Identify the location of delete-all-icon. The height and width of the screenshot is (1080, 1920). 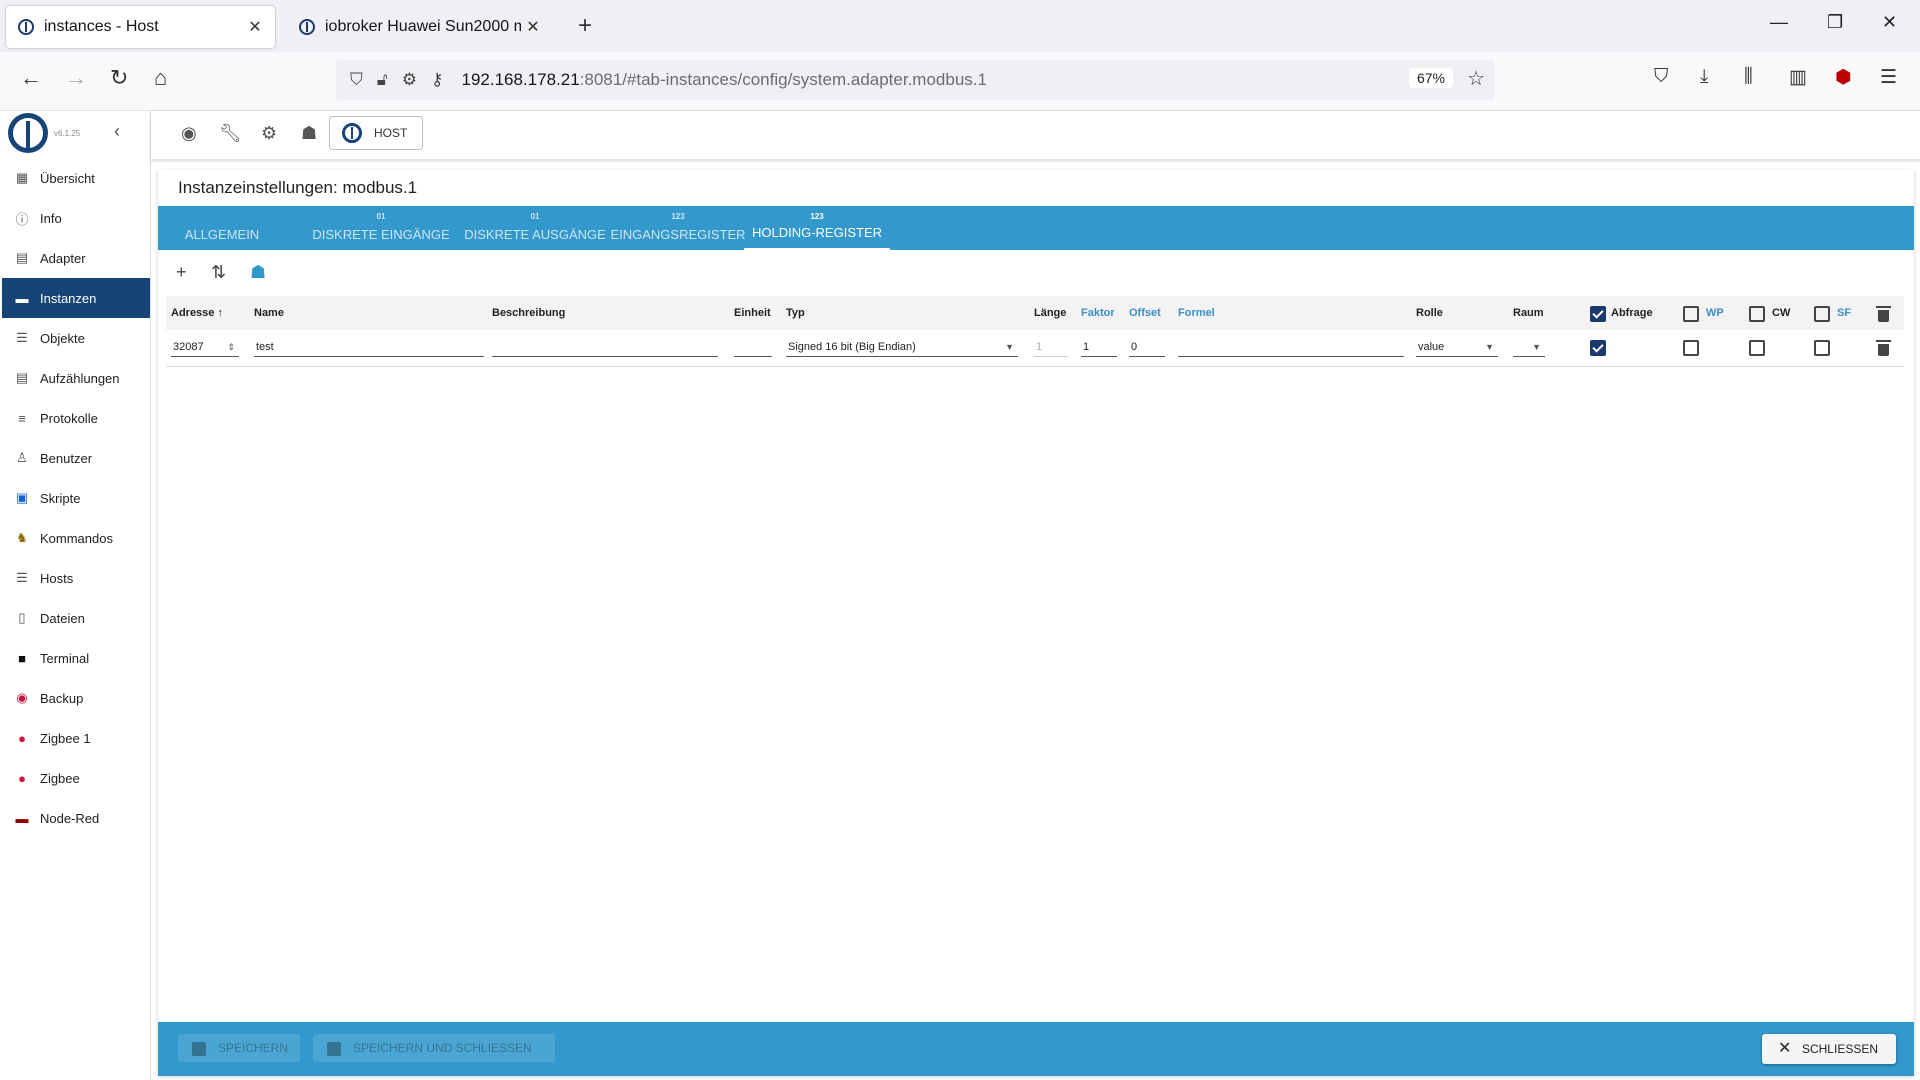
(1883, 314).